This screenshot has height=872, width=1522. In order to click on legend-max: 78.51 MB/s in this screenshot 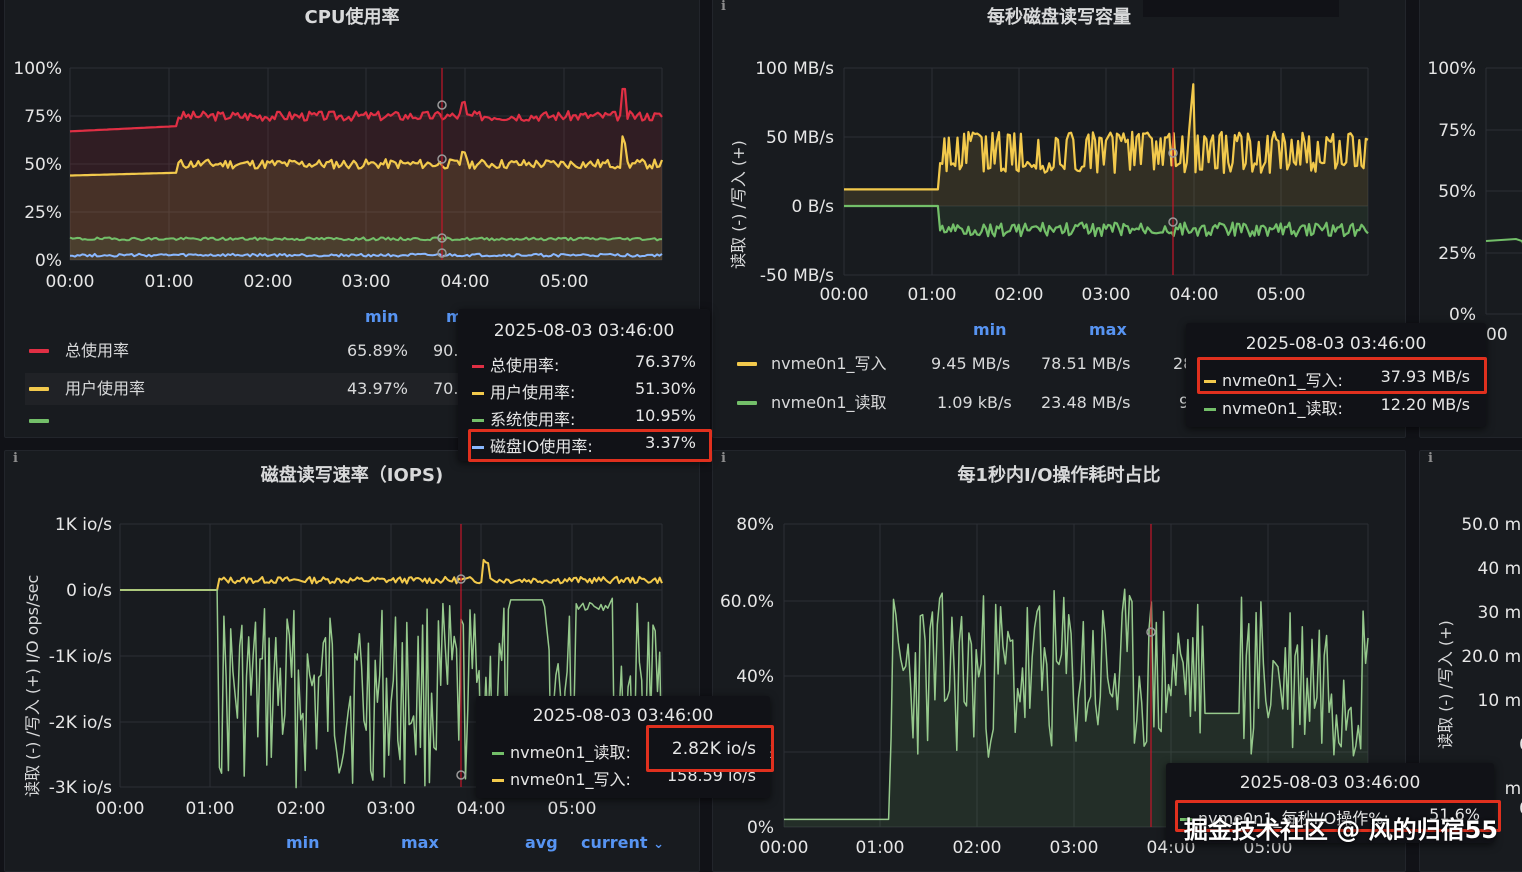, I will do `click(1086, 363)`.